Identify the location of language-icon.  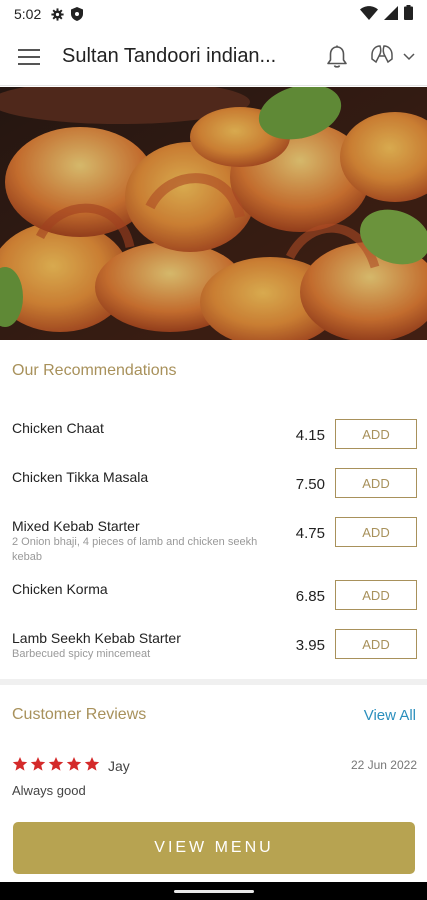
(382, 56).